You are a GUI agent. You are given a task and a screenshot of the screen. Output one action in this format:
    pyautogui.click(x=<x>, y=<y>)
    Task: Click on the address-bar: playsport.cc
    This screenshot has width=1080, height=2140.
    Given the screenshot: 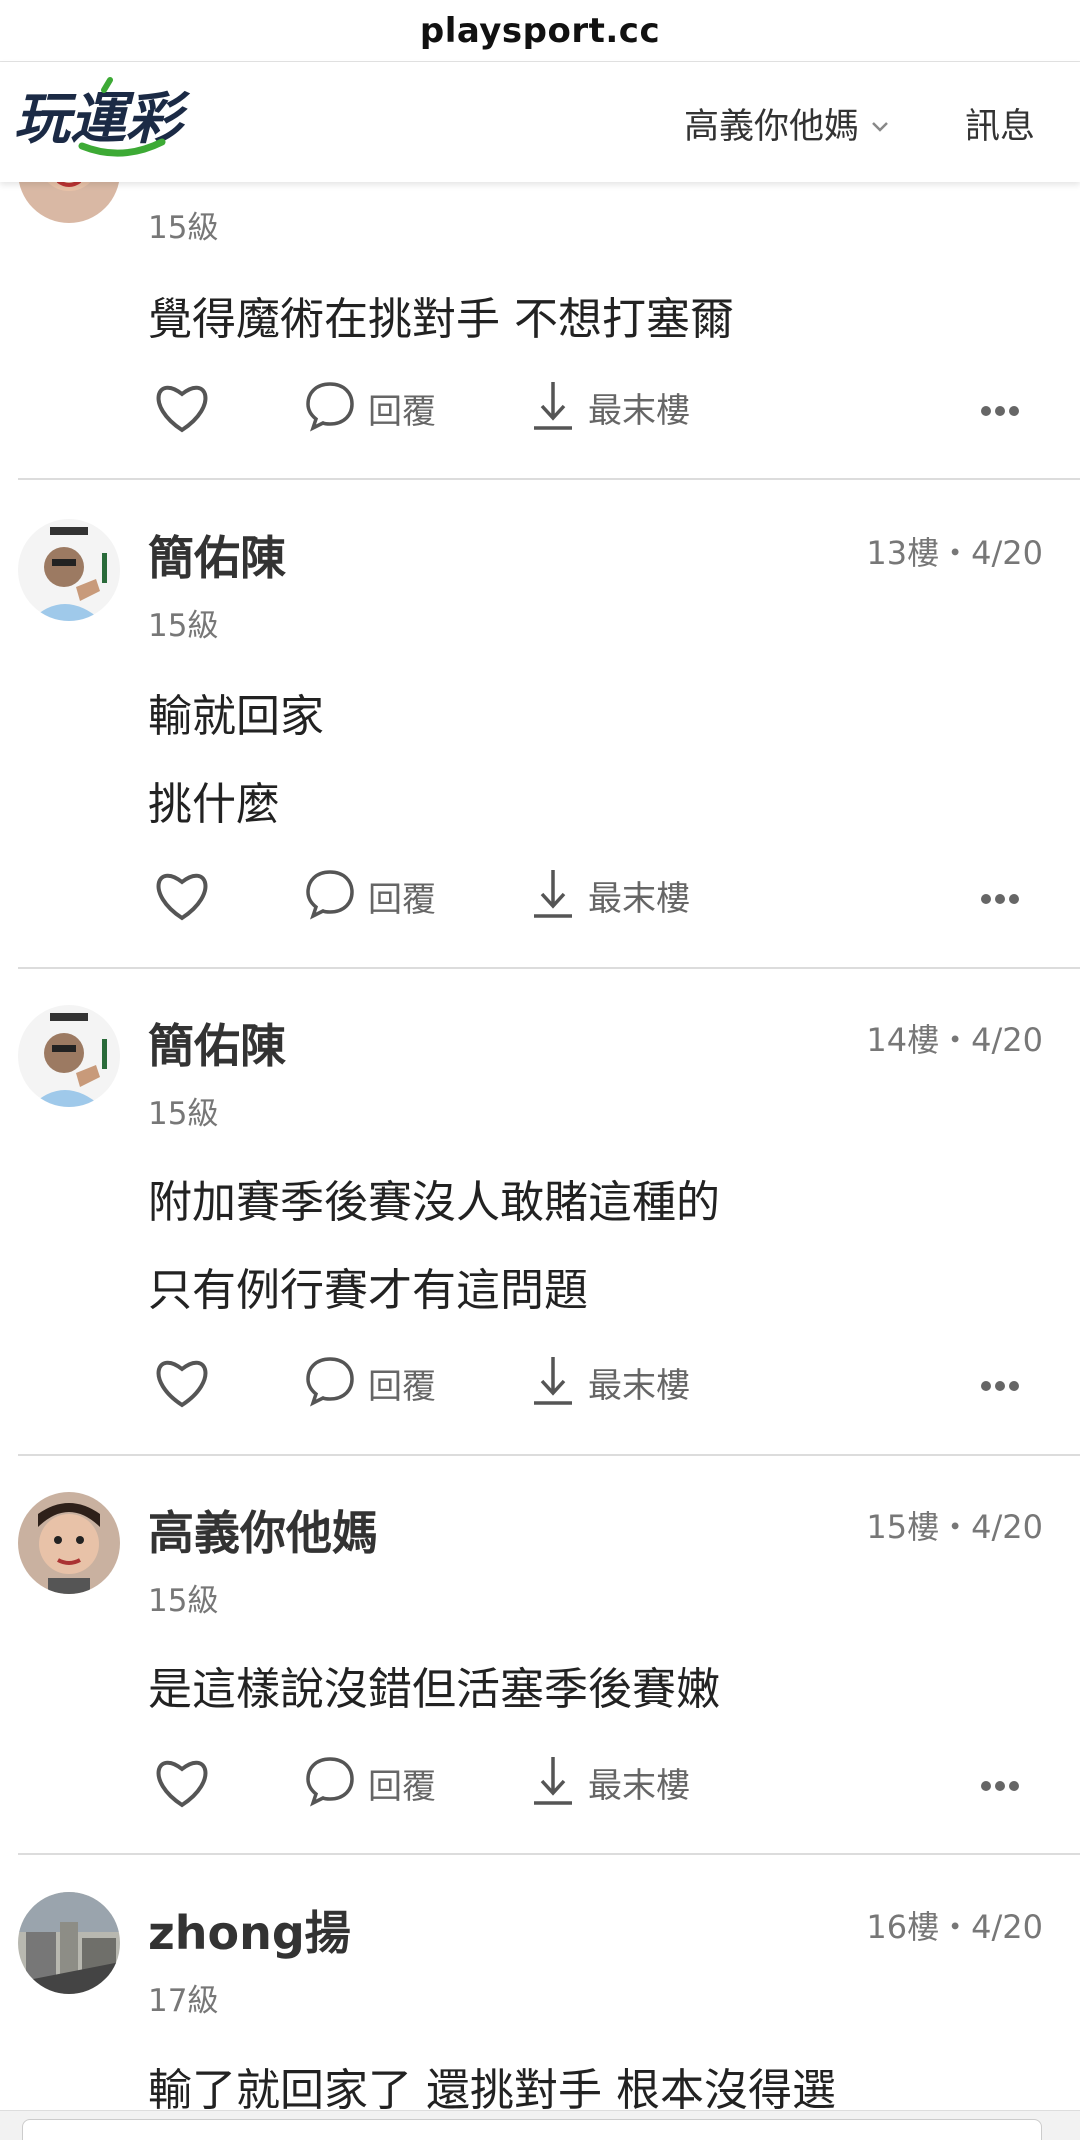 What is the action you would take?
    pyautogui.click(x=540, y=31)
    